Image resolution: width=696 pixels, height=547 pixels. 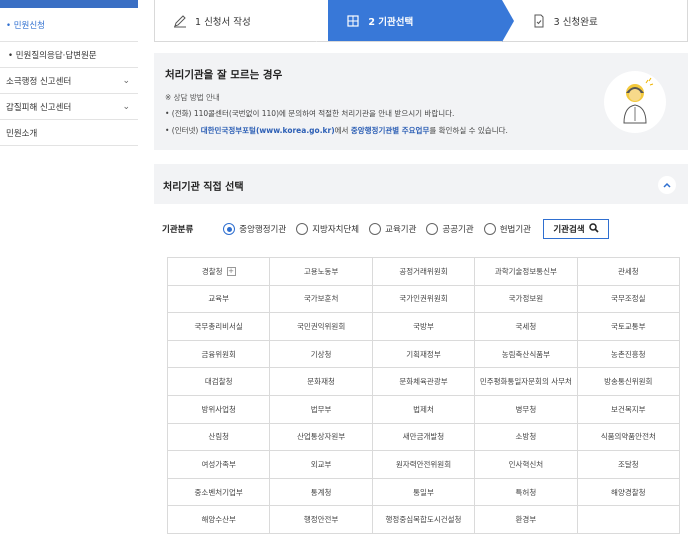 I want to click on agency-cell: 경찰청 +, so click(x=219, y=272).